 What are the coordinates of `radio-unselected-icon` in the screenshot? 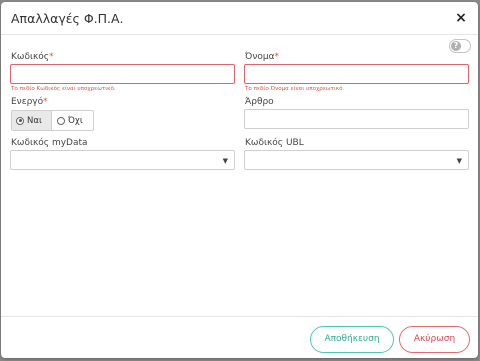 It's located at (61, 120).